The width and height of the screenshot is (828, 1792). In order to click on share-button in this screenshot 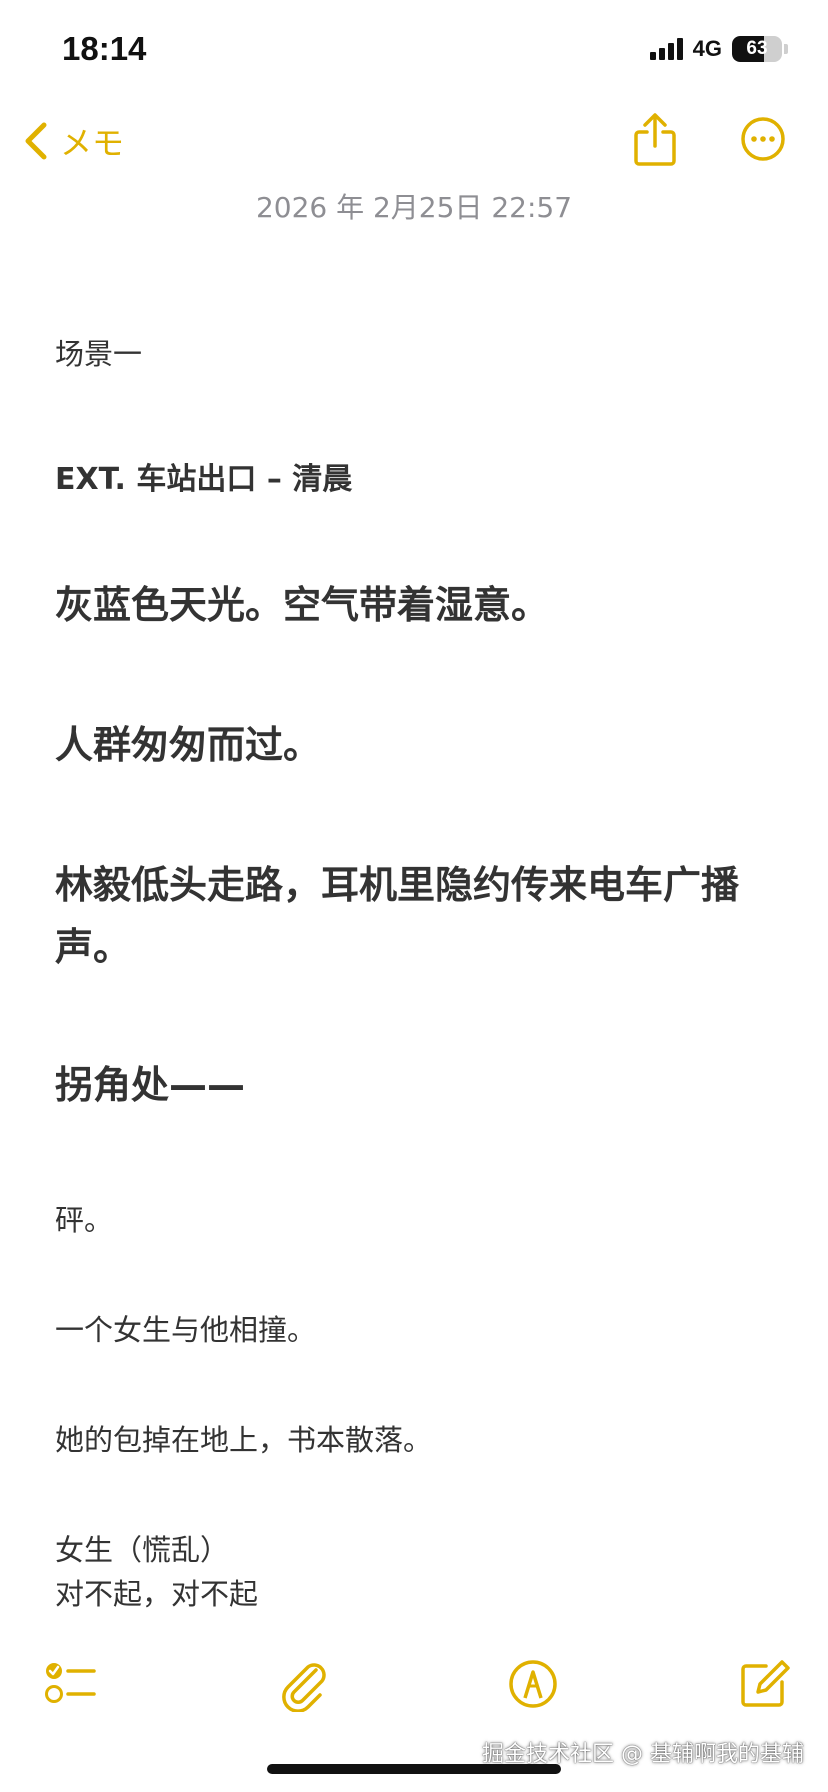, I will do `click(655, 140)`.